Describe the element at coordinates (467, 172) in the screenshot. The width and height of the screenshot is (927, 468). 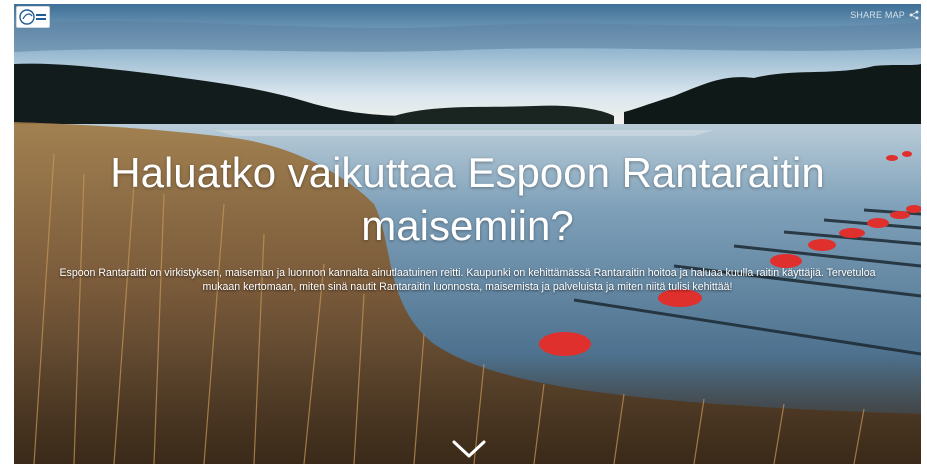
I see `title-line-1: Haluatko vaikuttaa Espoon Rantaraitin` at that location.